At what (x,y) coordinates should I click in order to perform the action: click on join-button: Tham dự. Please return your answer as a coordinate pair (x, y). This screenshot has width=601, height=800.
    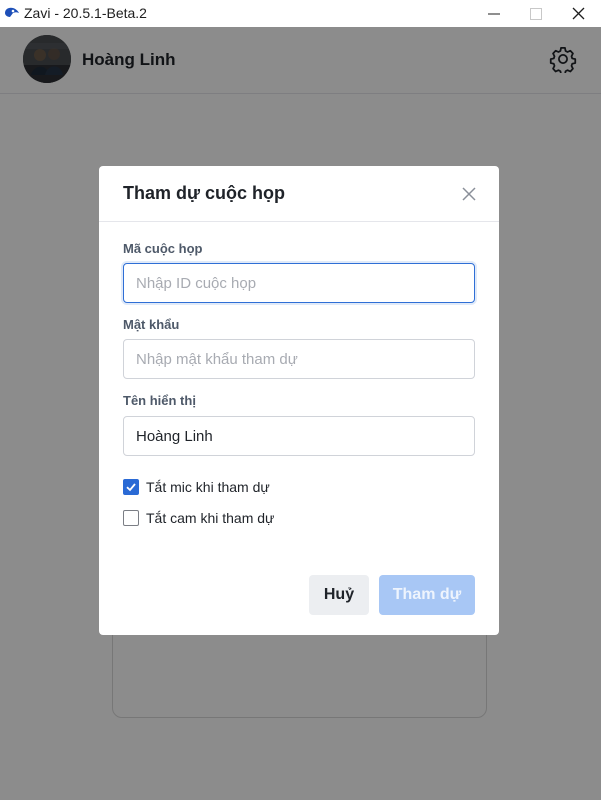
    Looking at the image, I should click on (427, 595).